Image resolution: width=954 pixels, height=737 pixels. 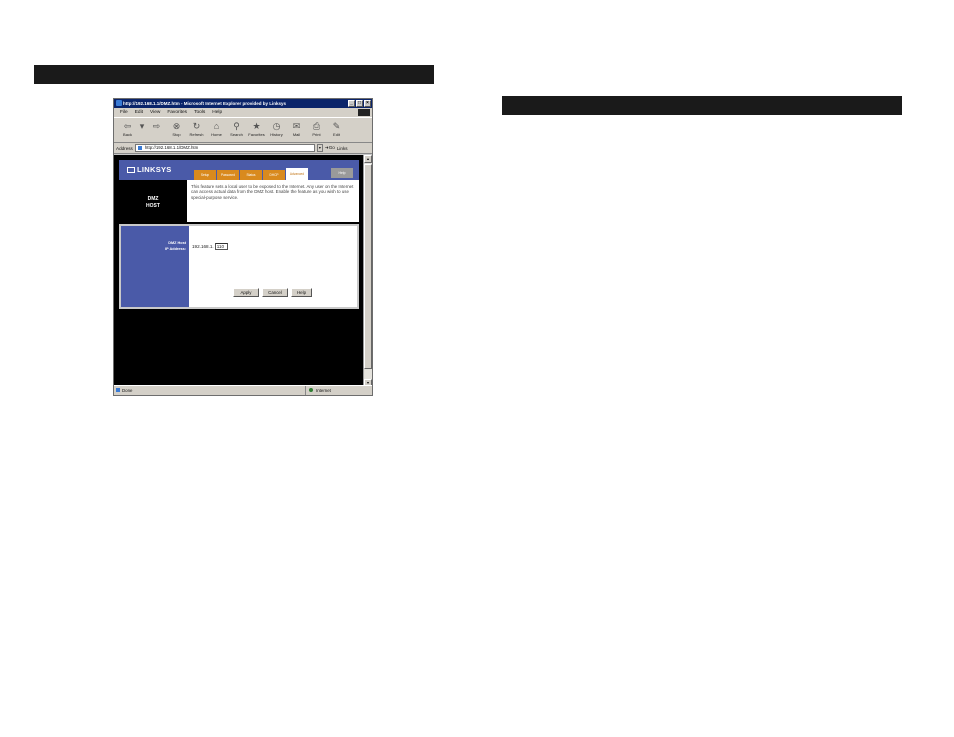 I want to click on go-button: ➜Go, so click(x=330, y=148).